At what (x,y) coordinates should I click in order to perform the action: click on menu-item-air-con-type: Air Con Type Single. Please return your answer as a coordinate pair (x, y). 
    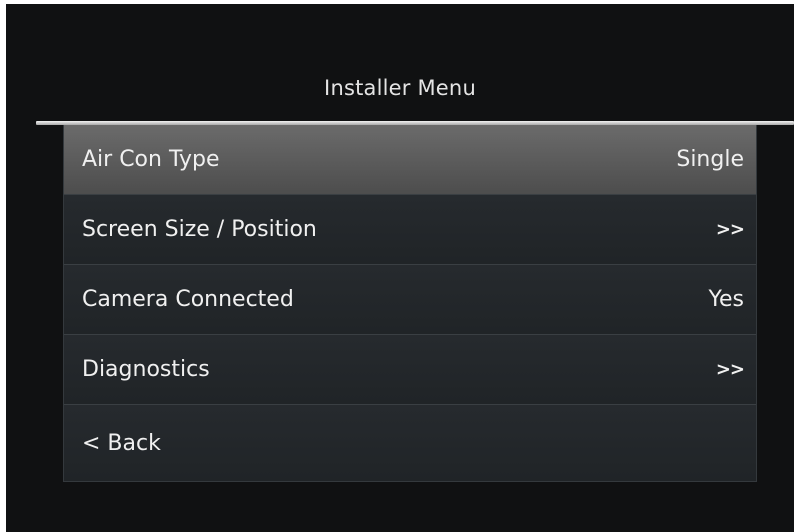
    Looking at the image, I should click on (410, 160).